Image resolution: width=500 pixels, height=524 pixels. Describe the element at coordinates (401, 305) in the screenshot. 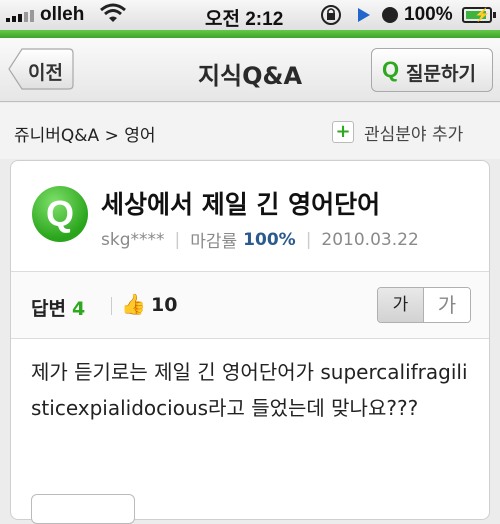

I see `font-small-button: 가` at that location.